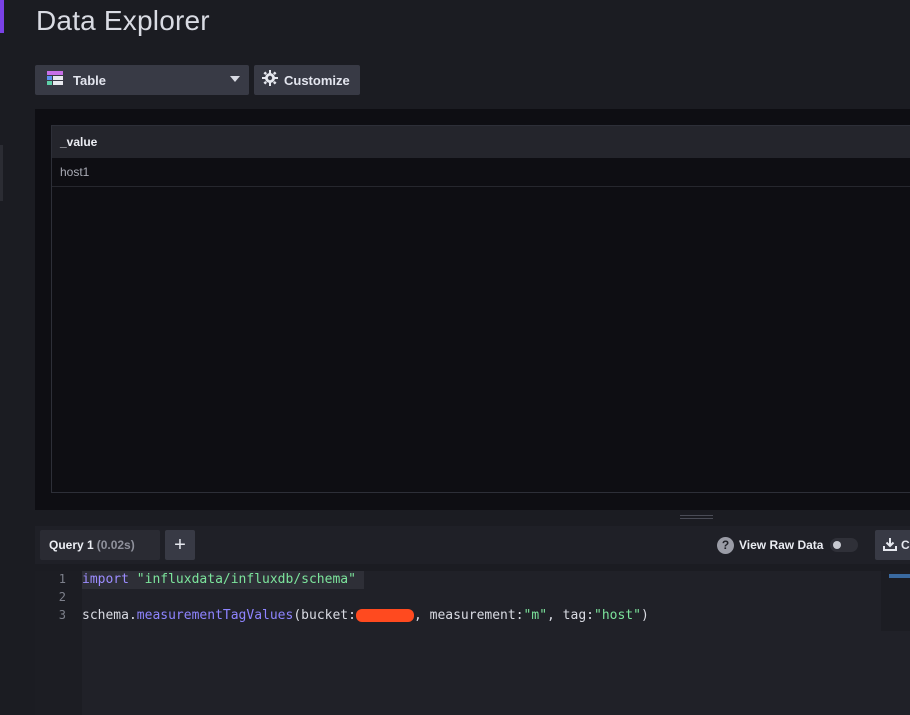 This screenshot has width=910, height=715. What do you see at coordinates (2, 16) in the screenshot?
I see `nav-accent-bar` at bounding box center [2, 16].